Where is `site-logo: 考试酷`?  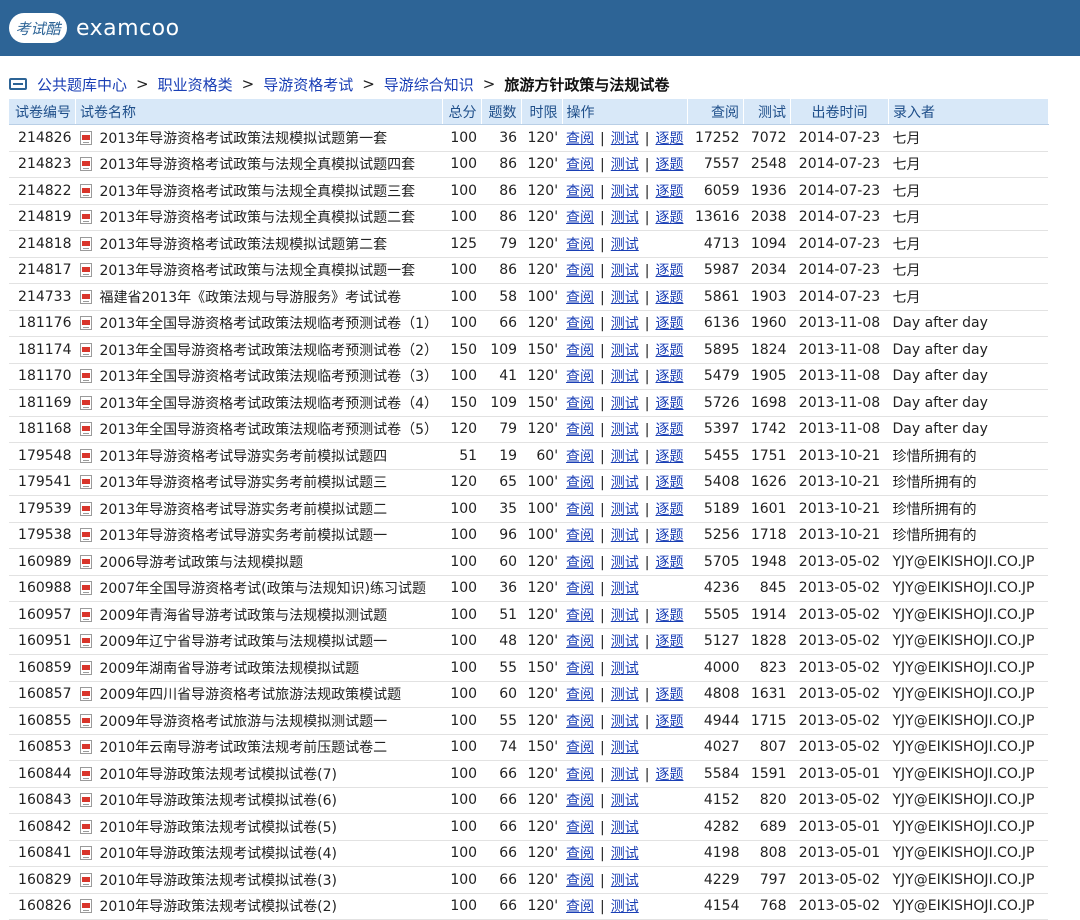 site-logo: 考试酷 is located at coordinates (38, 28).